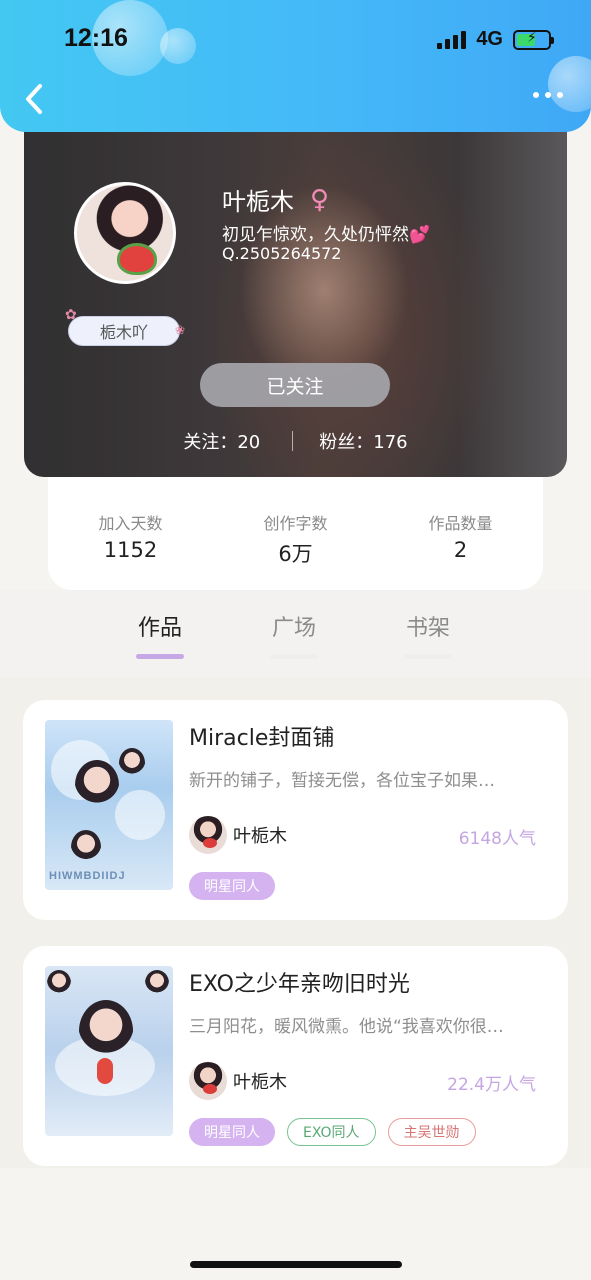 The width and height of the screenshot is (591, 1280). I want to click on follow-counts: 关注：20 粉丝：176, so click(295, 441).